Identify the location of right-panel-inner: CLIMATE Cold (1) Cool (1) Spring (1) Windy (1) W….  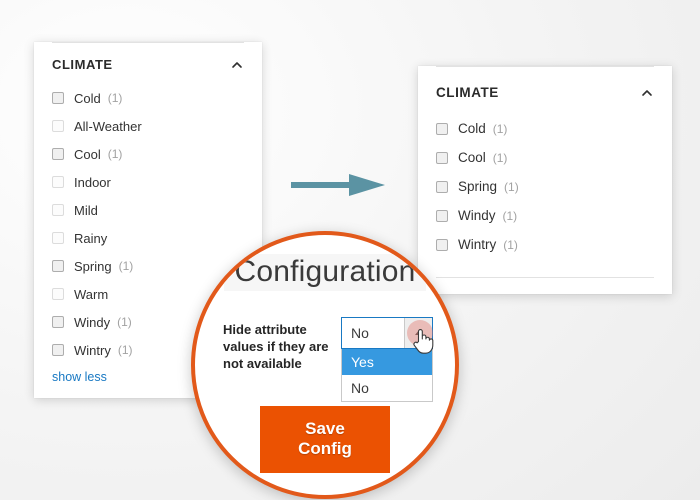
(545, 163).